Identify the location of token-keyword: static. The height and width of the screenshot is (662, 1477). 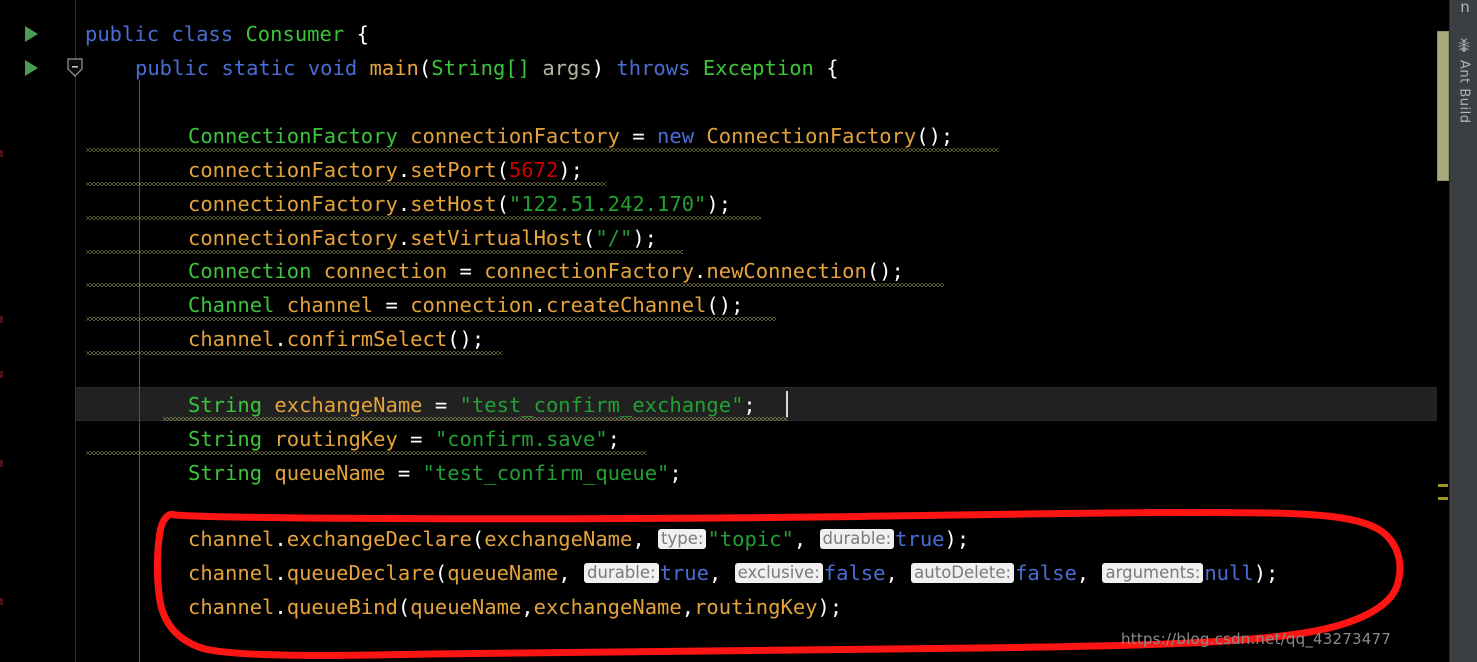
(258, 68).